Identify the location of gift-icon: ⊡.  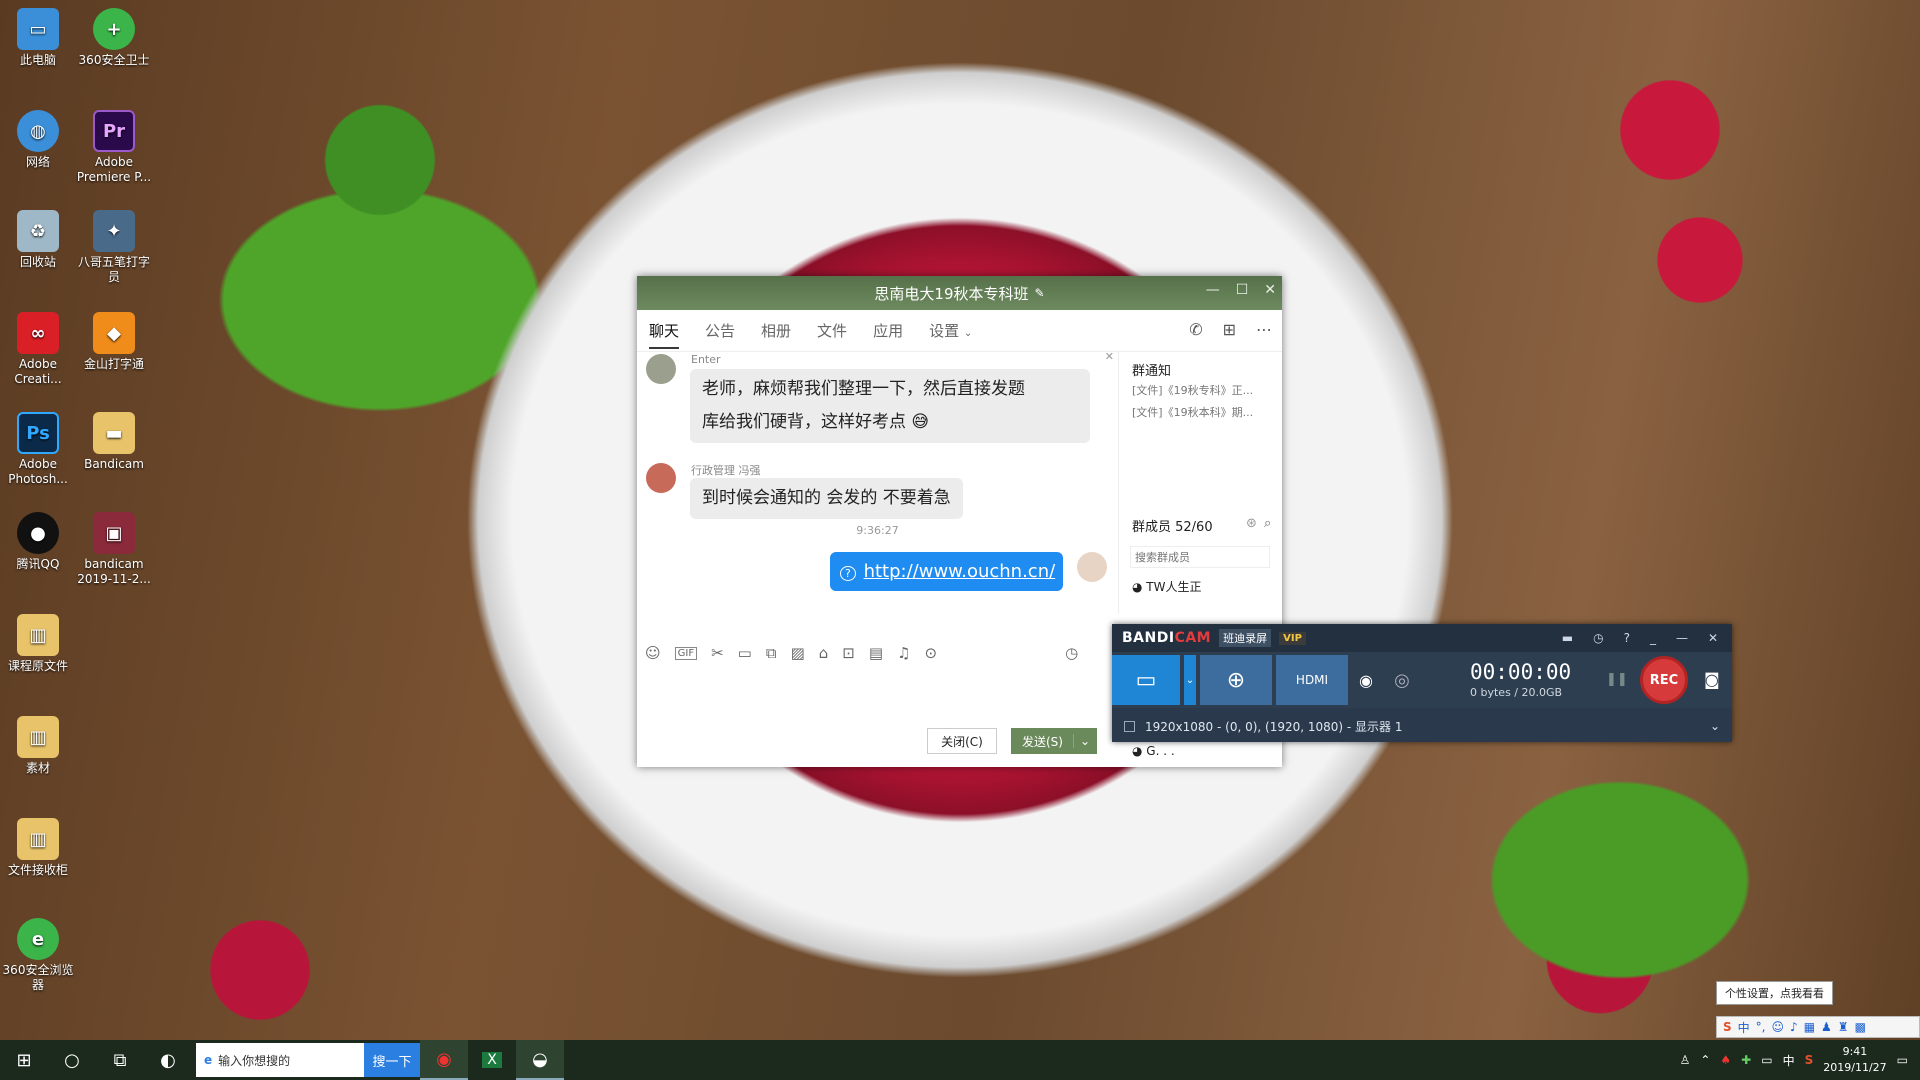
(848, 653).